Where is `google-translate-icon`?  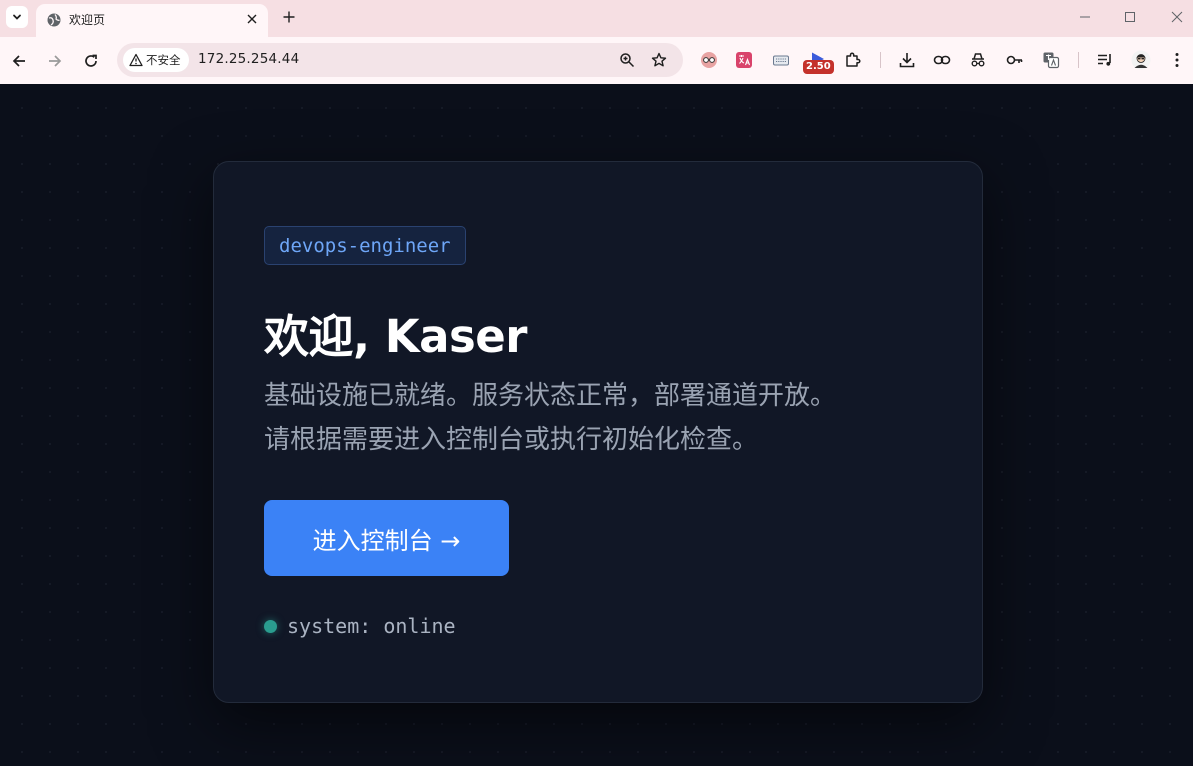
google-translate-icon is located at coordinates (1051, 60).